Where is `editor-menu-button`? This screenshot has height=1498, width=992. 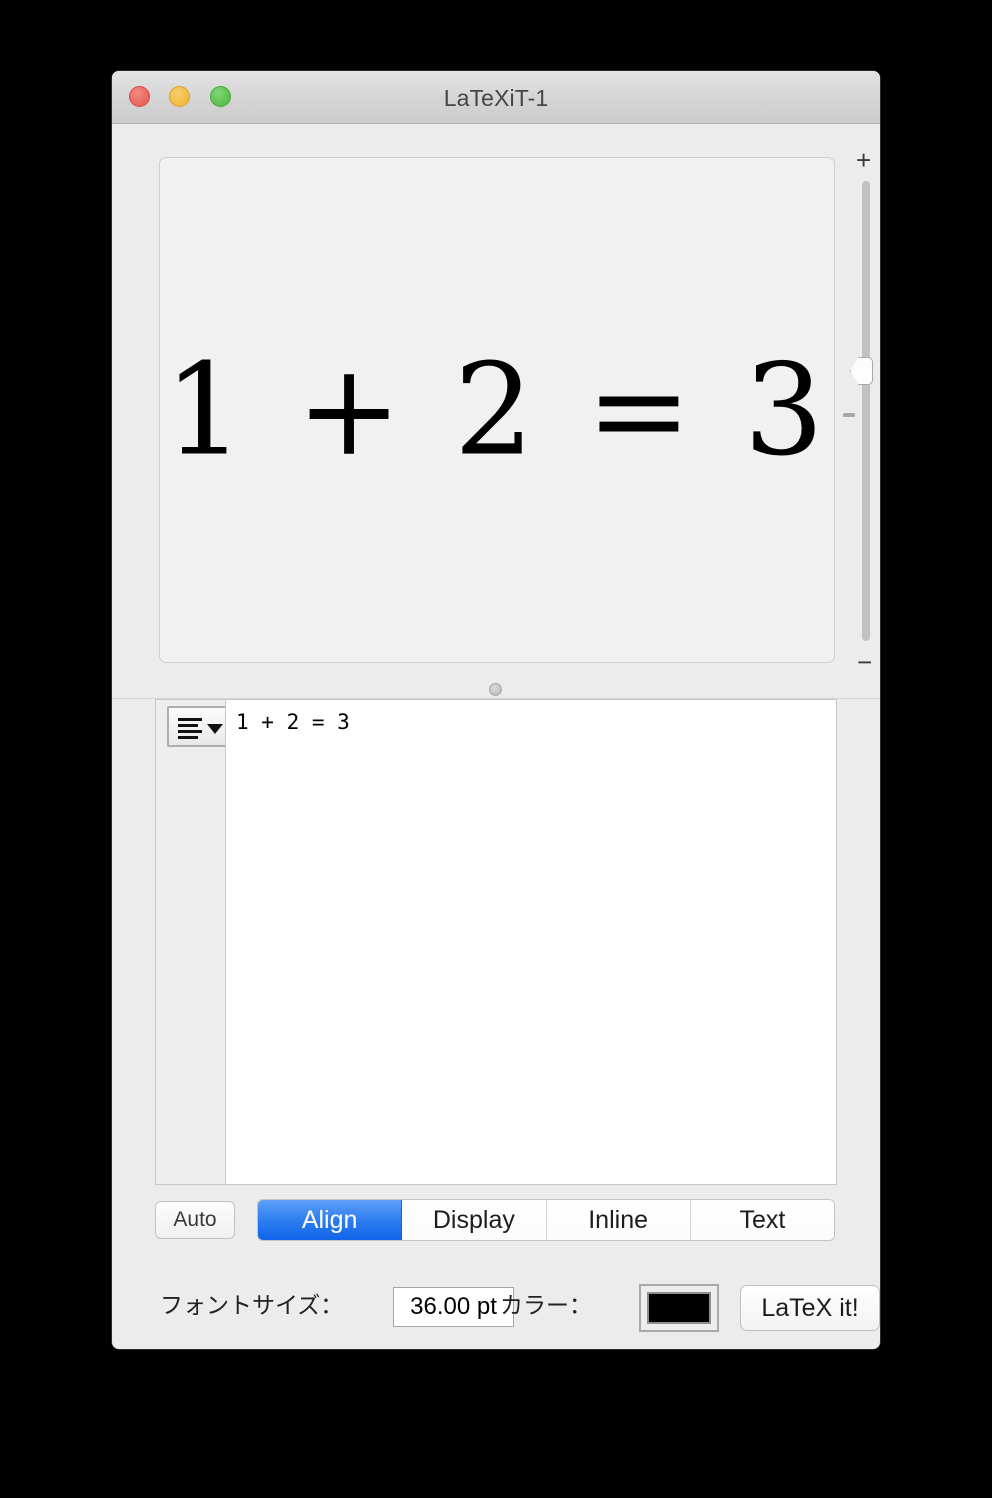 editor-menu-button is located at coordinates (198, 726).